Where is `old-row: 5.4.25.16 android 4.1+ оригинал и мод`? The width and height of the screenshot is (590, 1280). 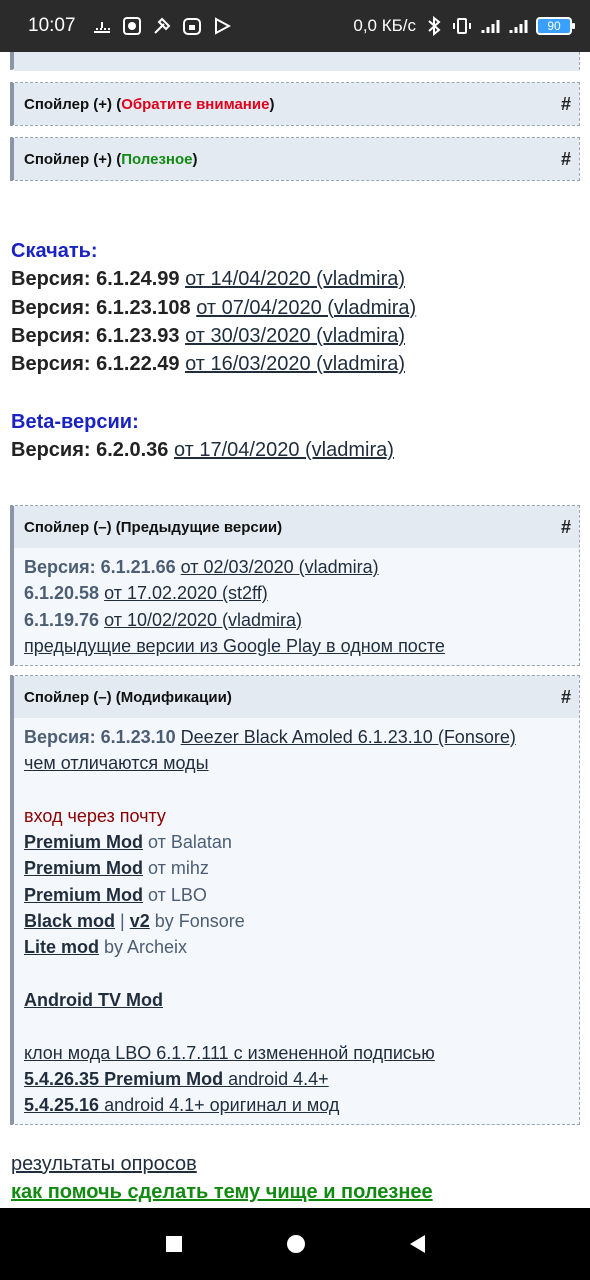 old-row: 5.4.25.16 android 4.1+ оригинал и мод is located at coordinates (296, 1105).